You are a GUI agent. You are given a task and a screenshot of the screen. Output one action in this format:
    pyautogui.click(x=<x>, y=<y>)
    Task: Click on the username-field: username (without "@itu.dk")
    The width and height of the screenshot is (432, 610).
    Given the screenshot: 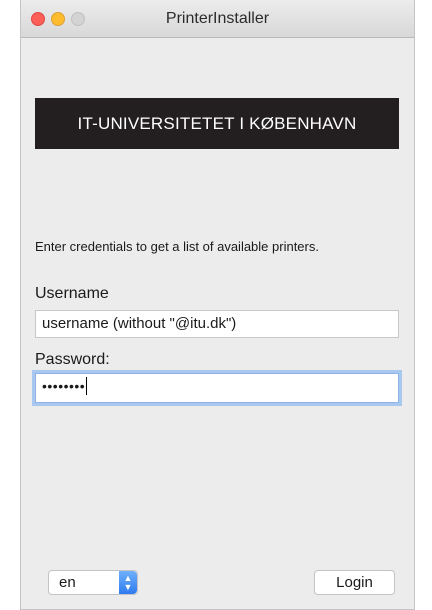 What is the action you would take?
    pyautogui.click(x=217, y=324)
    